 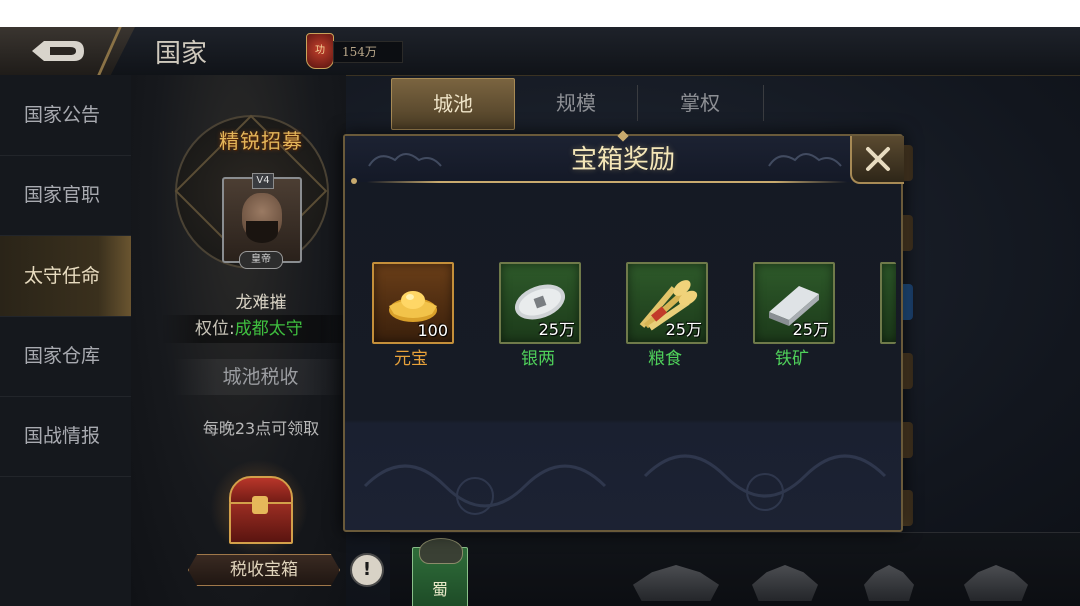 I want to click on close-icon, so click(x=878, y=159).